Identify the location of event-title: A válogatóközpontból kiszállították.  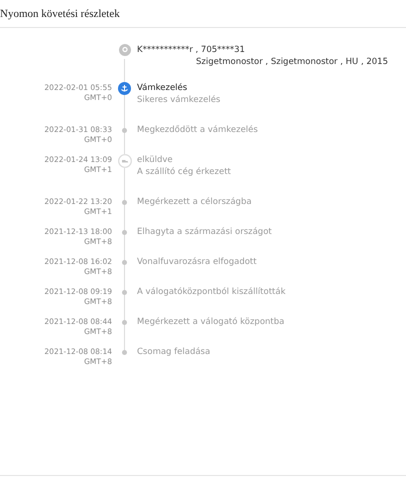
(212, 292).